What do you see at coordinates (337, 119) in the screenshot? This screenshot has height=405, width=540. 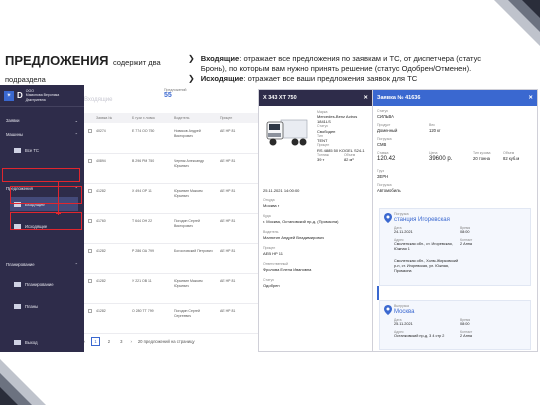 I see `vehicle-model: Mercedes-Benz Actros 1841LS` at bounding box center [337, 119].